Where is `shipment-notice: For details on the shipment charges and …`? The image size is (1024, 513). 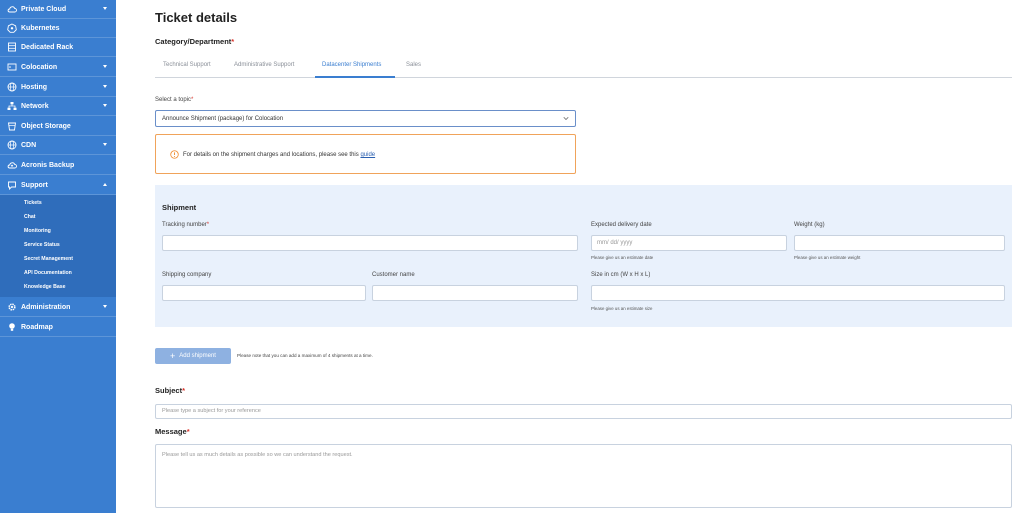 shipment-notice: For details on the shipment charges and … is located at coordinates (365, 154).